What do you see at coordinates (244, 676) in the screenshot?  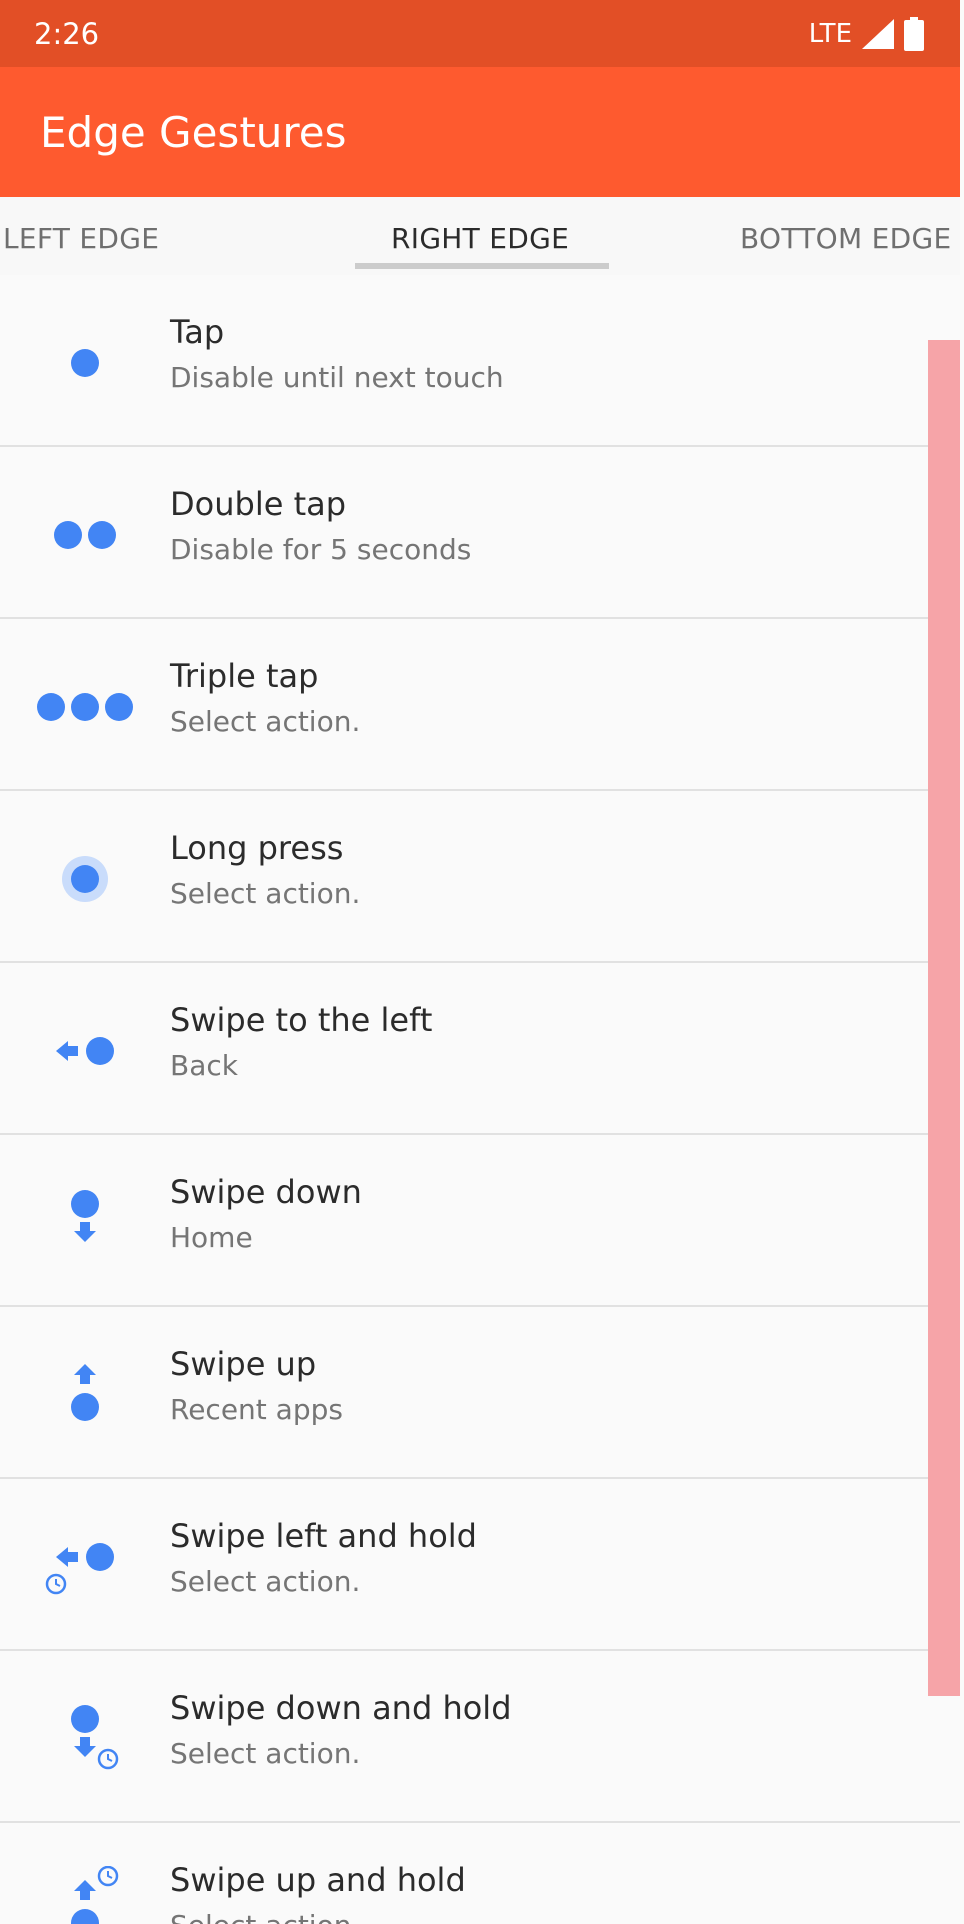 I see `gesture-title: Triple tap` at bounding box center [244, 676].